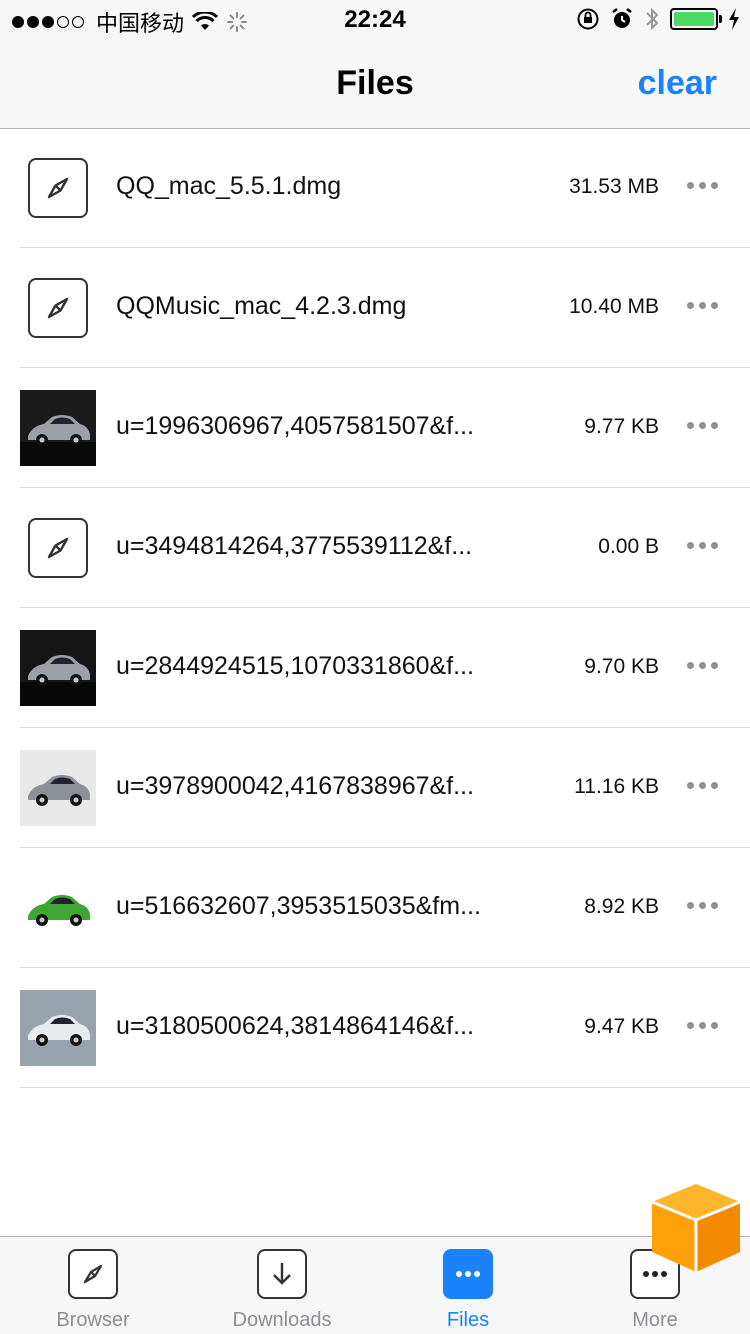  Describe the element at coordinates (588, 19) in the screenshot. I see `orientation-lock-icon` at that location.